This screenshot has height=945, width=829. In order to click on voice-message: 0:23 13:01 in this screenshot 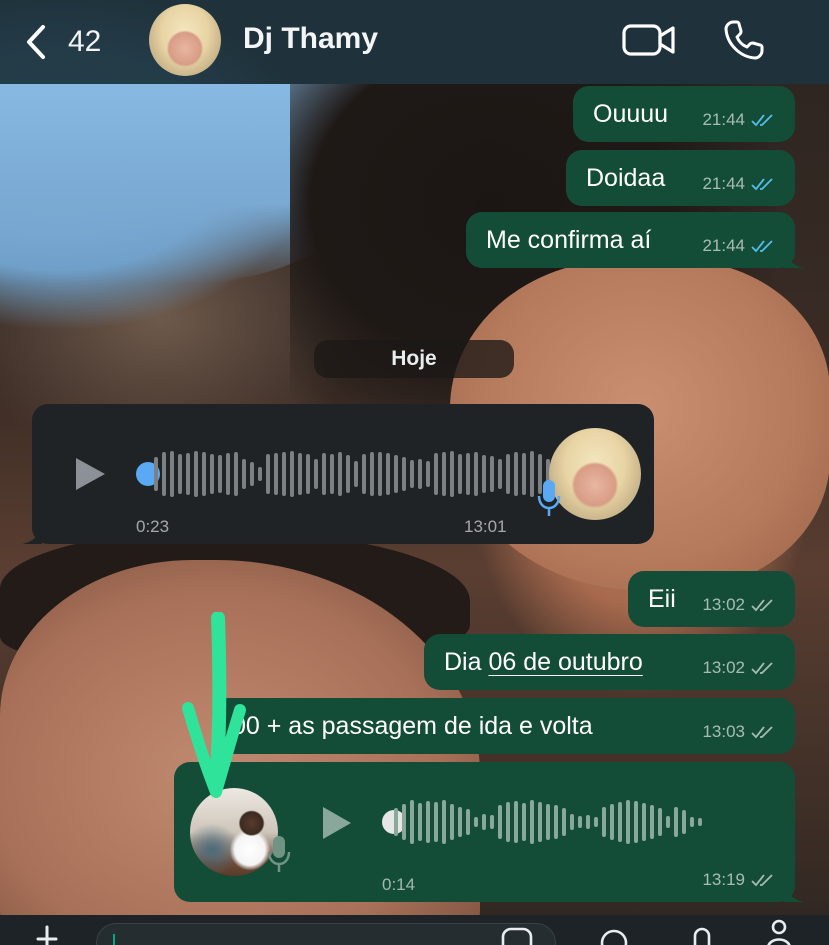, I will do `click(338, 474)`.